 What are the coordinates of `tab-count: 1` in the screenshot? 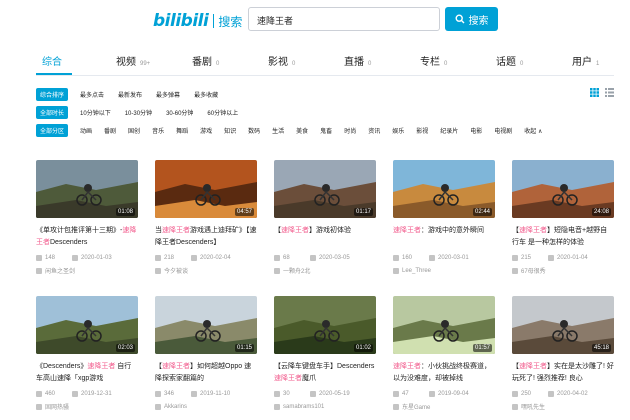 It's located at (598, 64).